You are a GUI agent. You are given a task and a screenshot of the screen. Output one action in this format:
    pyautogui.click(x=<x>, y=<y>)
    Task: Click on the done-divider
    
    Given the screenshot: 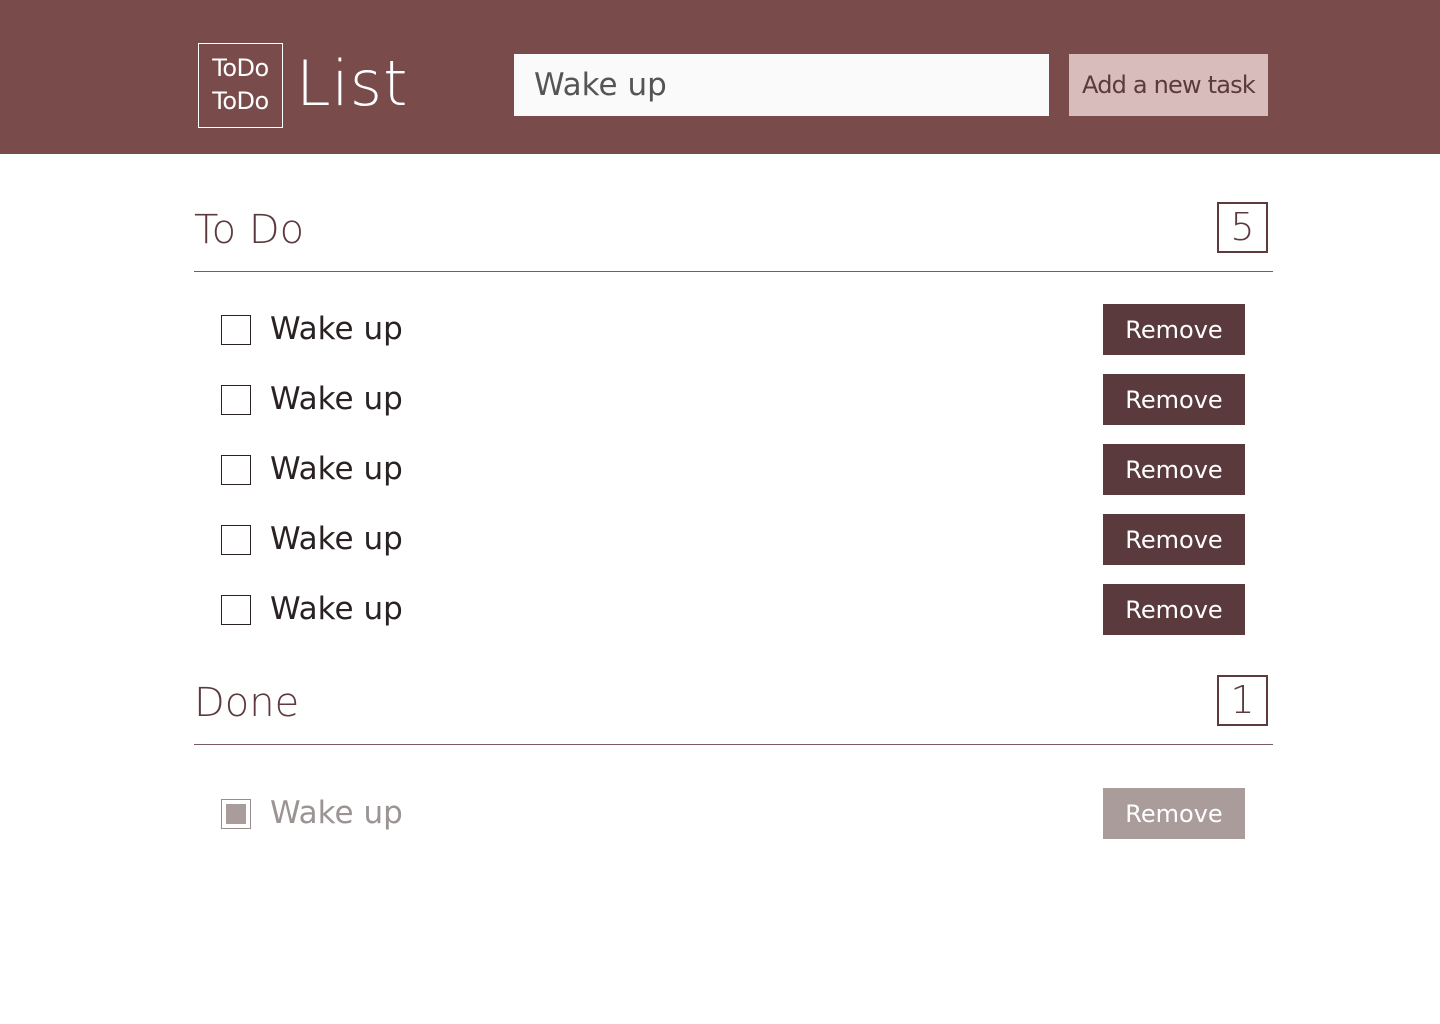 What is the action you would take?
    pyautogui.click(x=733, y=744)
    